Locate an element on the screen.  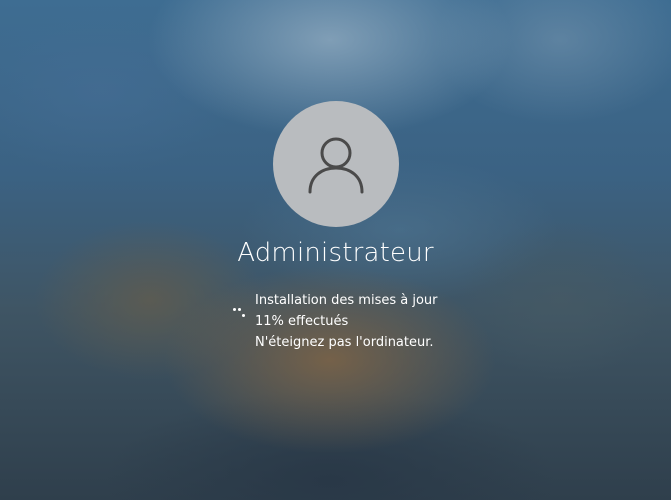
user-avatar is located at coordinates (336, 164).